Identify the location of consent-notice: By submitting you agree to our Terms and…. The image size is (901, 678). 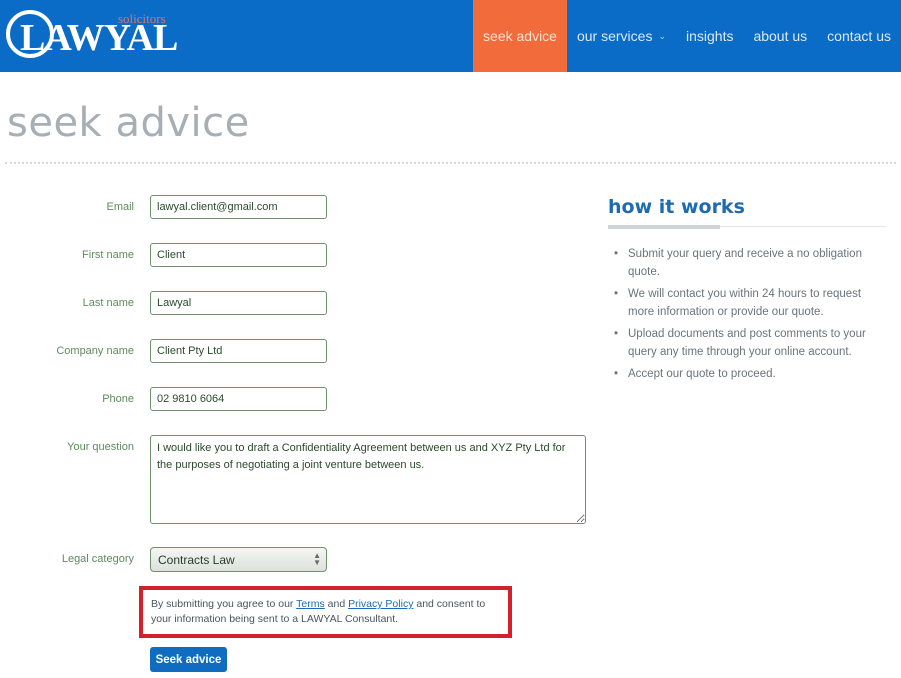
(325, 612).